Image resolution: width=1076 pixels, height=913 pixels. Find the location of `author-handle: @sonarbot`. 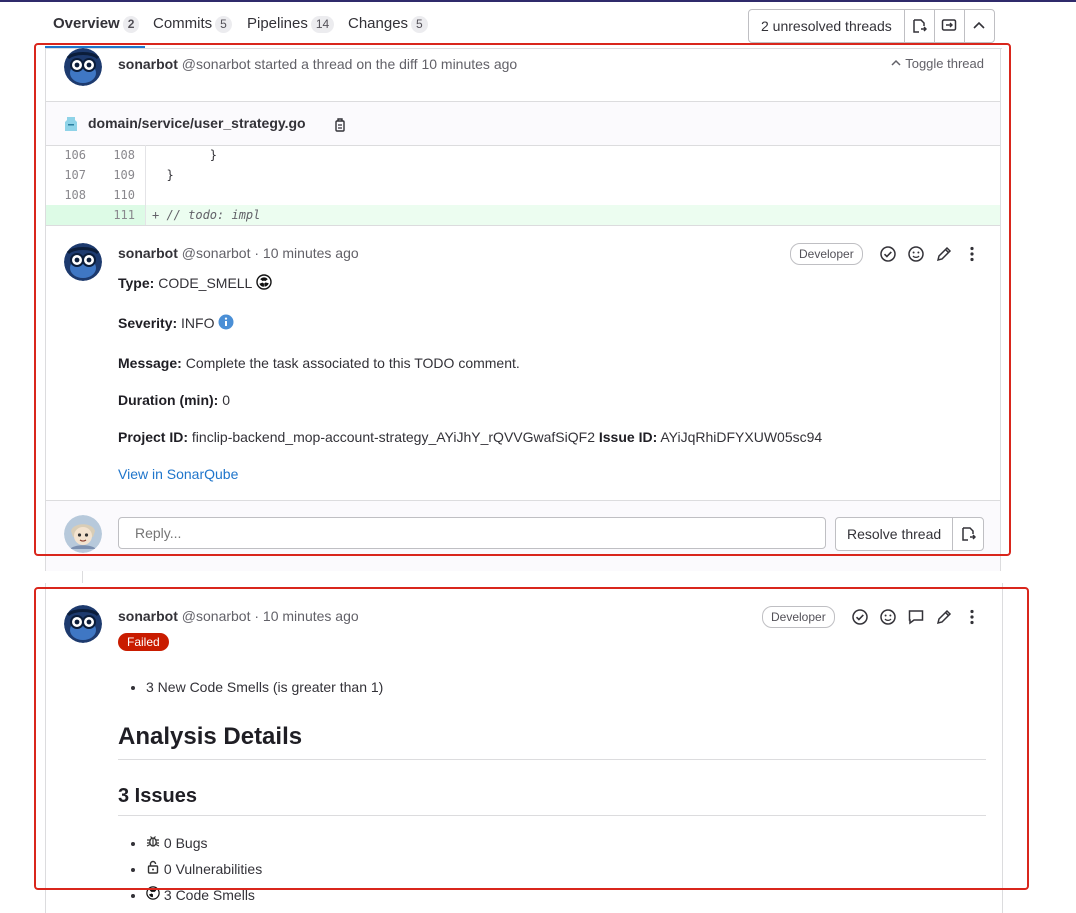

author-handle: @sonarbot is located at coordinates (216, 64).